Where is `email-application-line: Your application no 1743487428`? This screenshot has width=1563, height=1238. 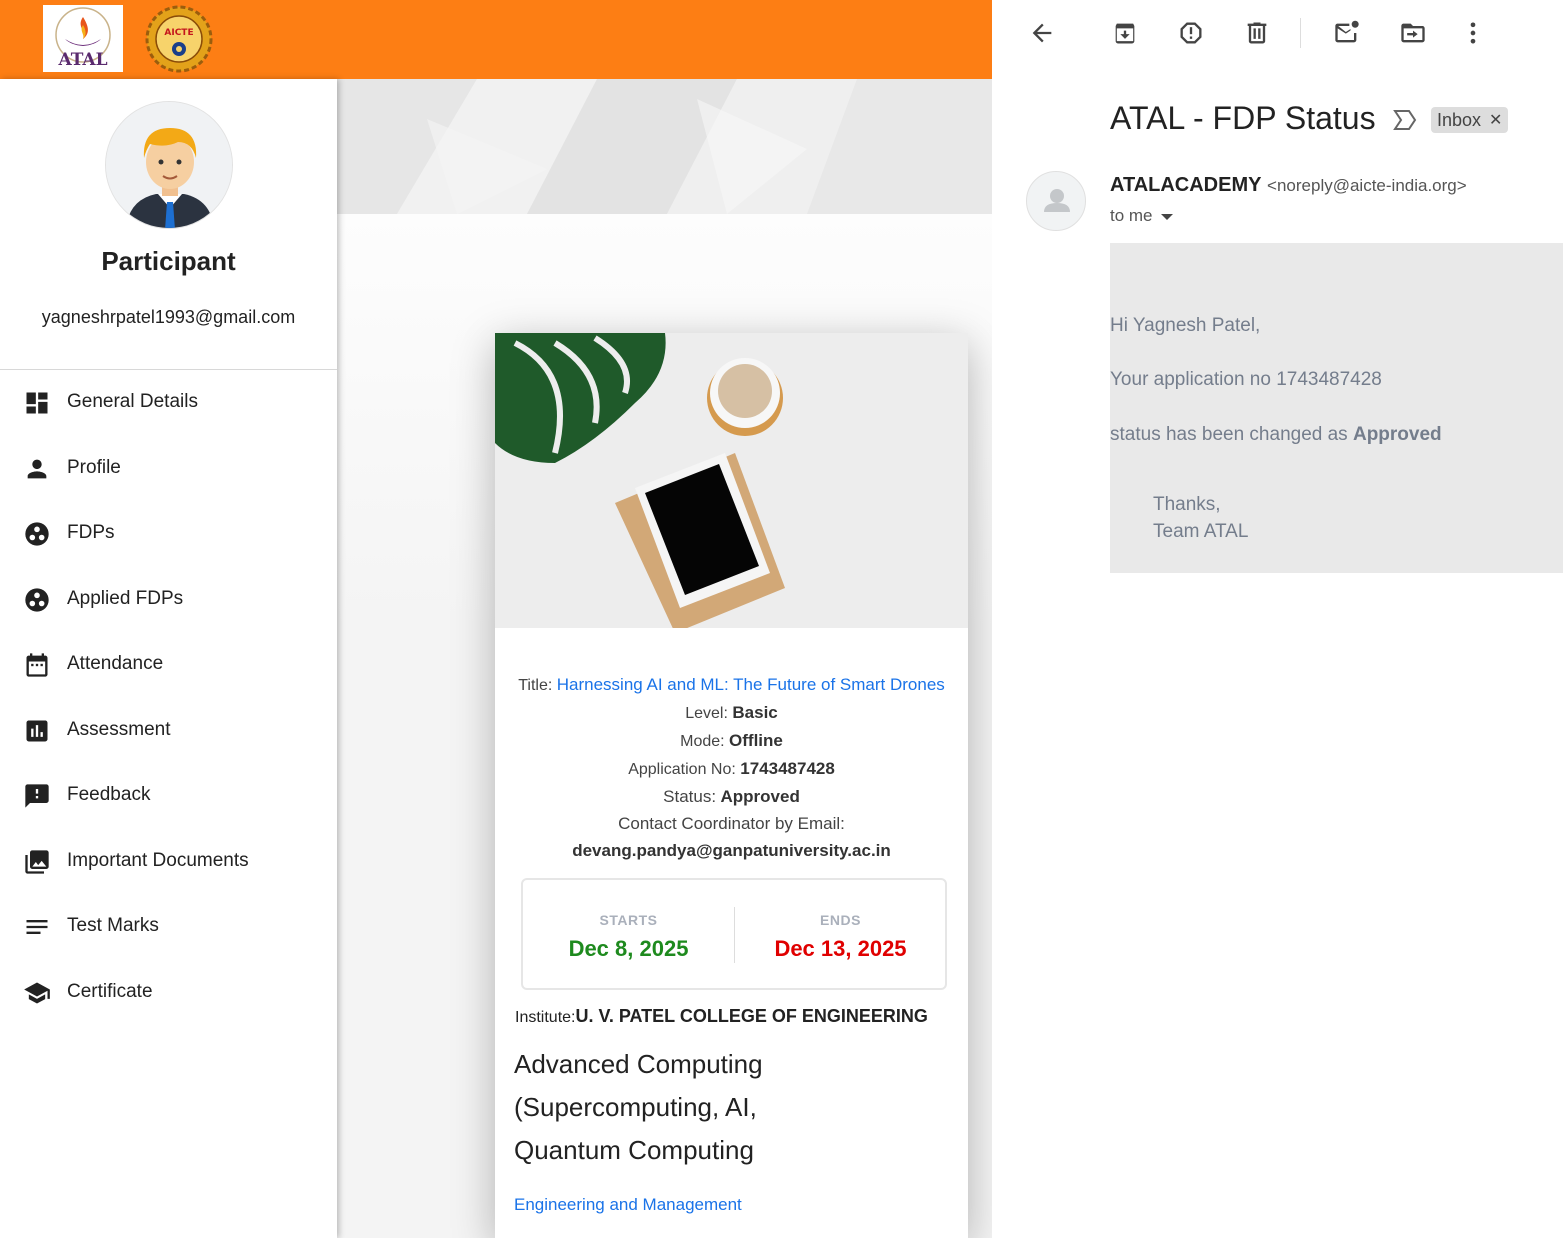
email-application-line: Your application no 1743487428 is located at coordinates (1246, 379).